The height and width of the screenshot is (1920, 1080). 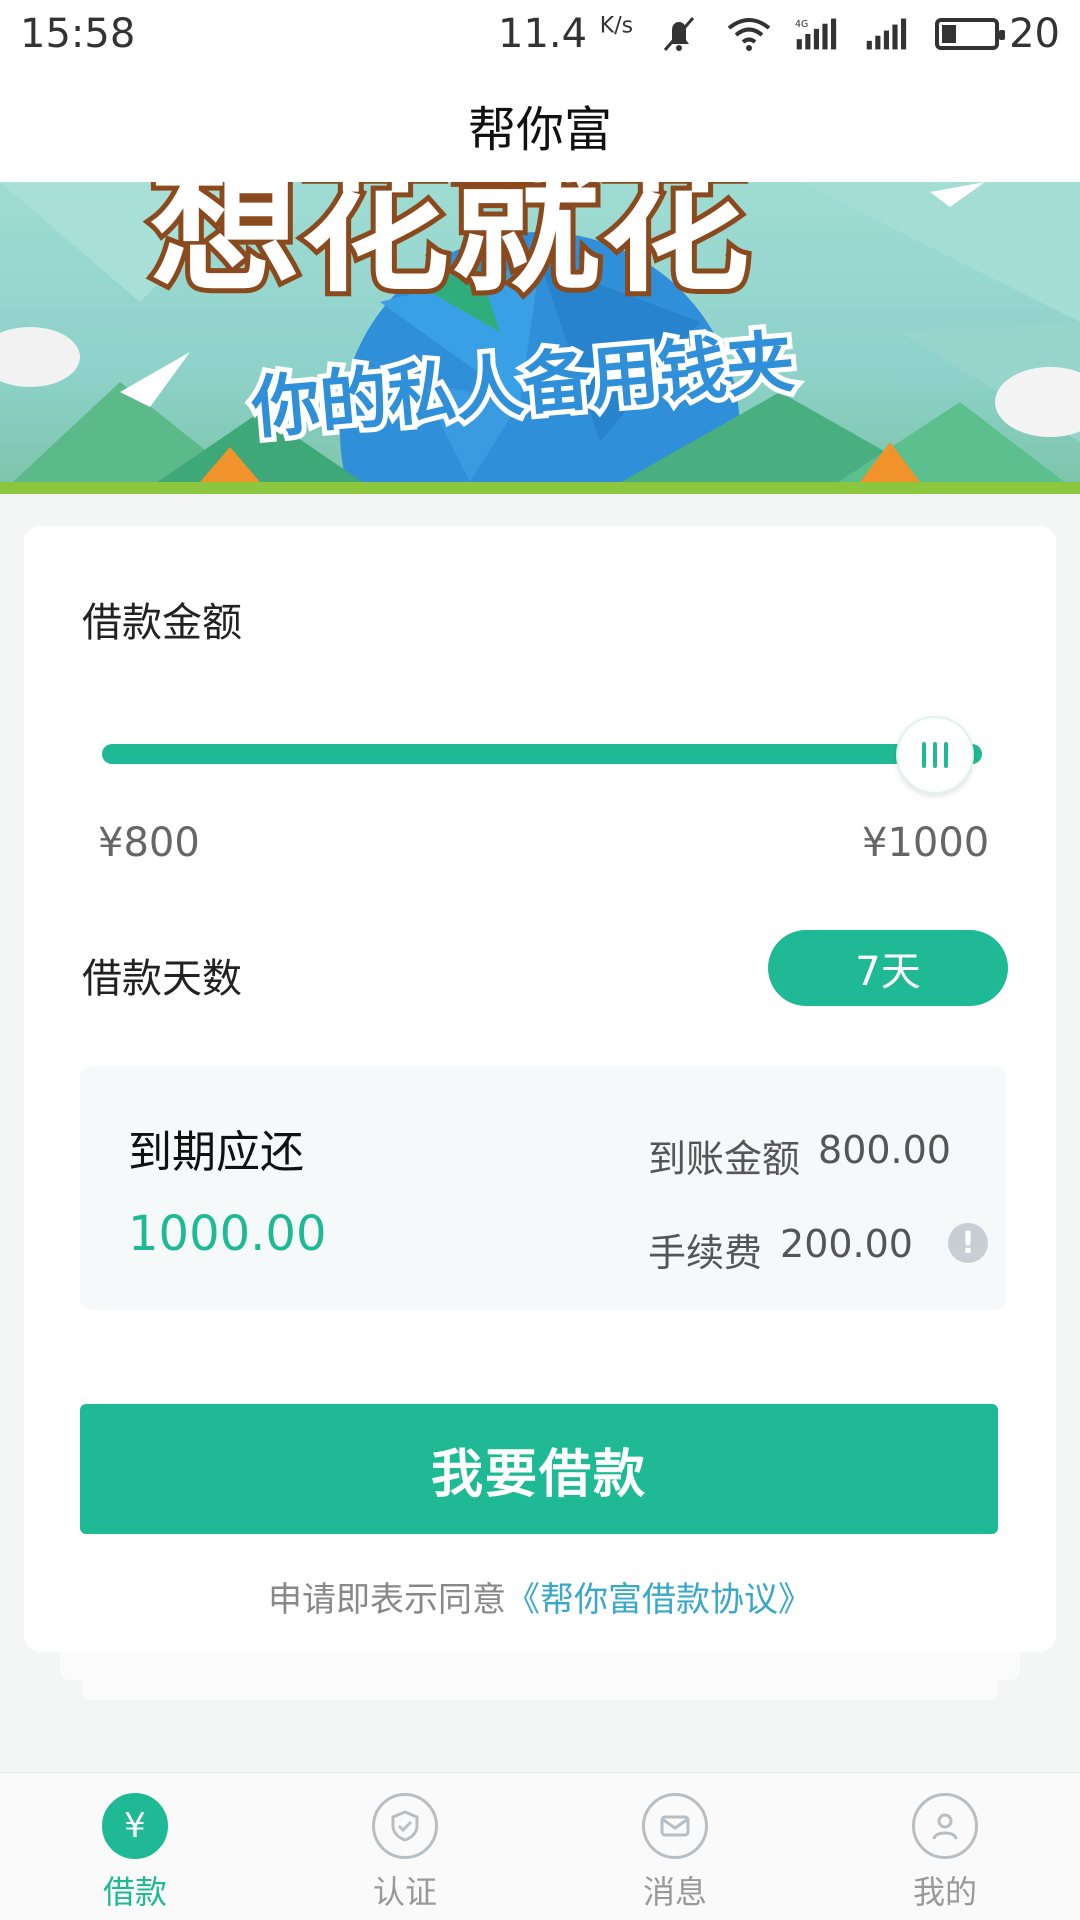 What do you see at coordinates (162, 623) in the screenshot?
I see `amount-label: 借款金额` at bounding box center [162, 623].